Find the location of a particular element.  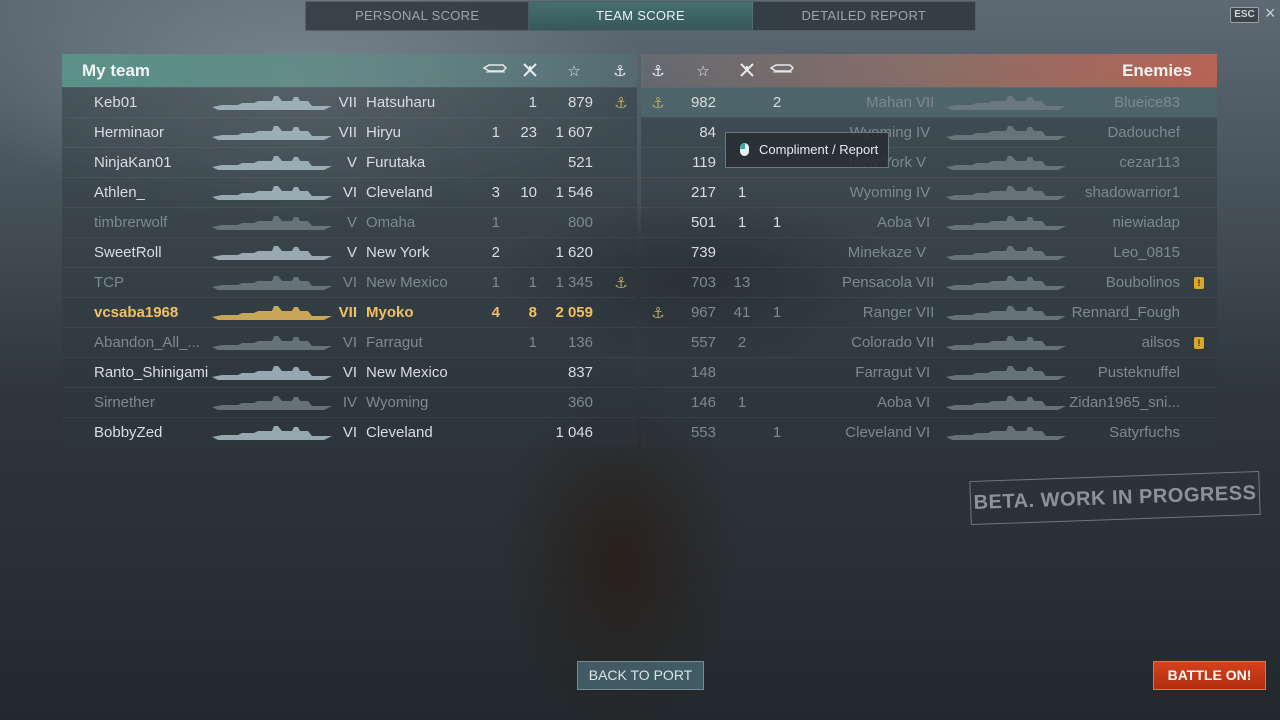

beta-watermark: BETA. WORK IN PROGRESS is located at coordinates (1115, 498).